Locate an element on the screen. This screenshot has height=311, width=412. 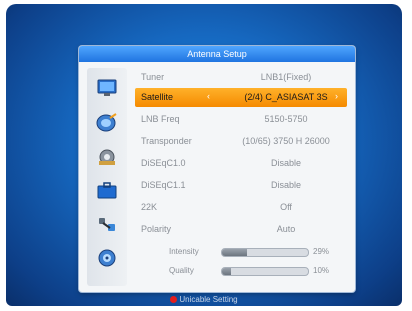
setting-value: 5150-5750 is located at coordinates (286, 119).